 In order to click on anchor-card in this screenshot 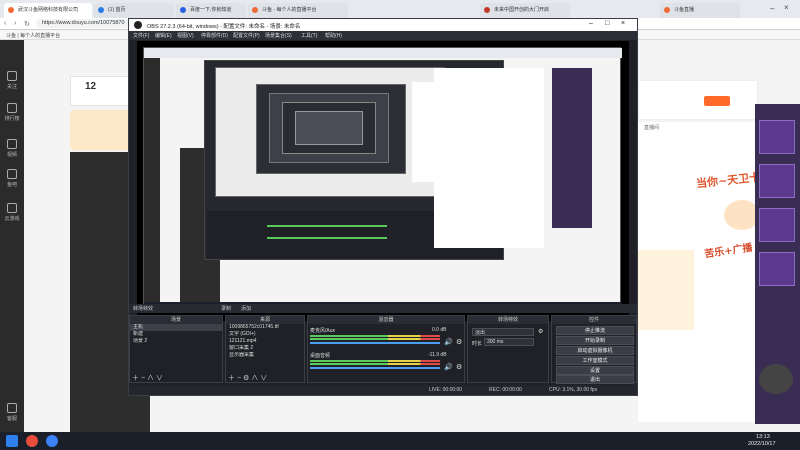, I will do `click(698, 100)`.